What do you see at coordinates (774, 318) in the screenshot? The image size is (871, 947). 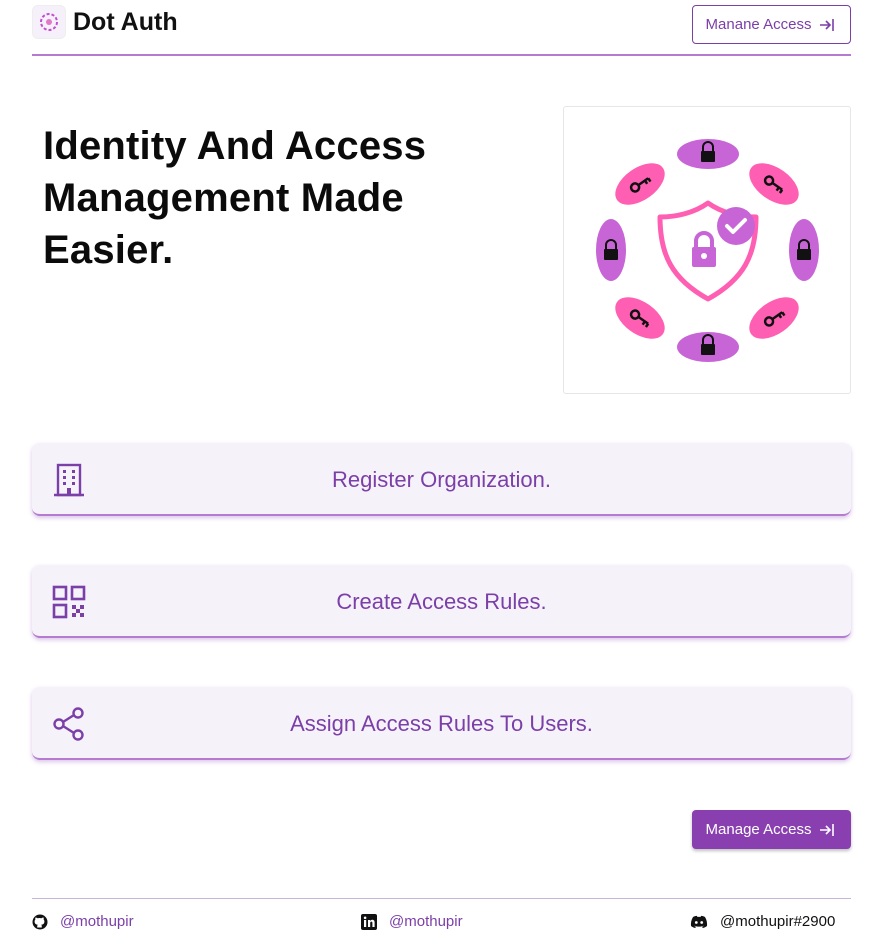 I see `key-oval-bottom-right` at bounding box center [774, 318].